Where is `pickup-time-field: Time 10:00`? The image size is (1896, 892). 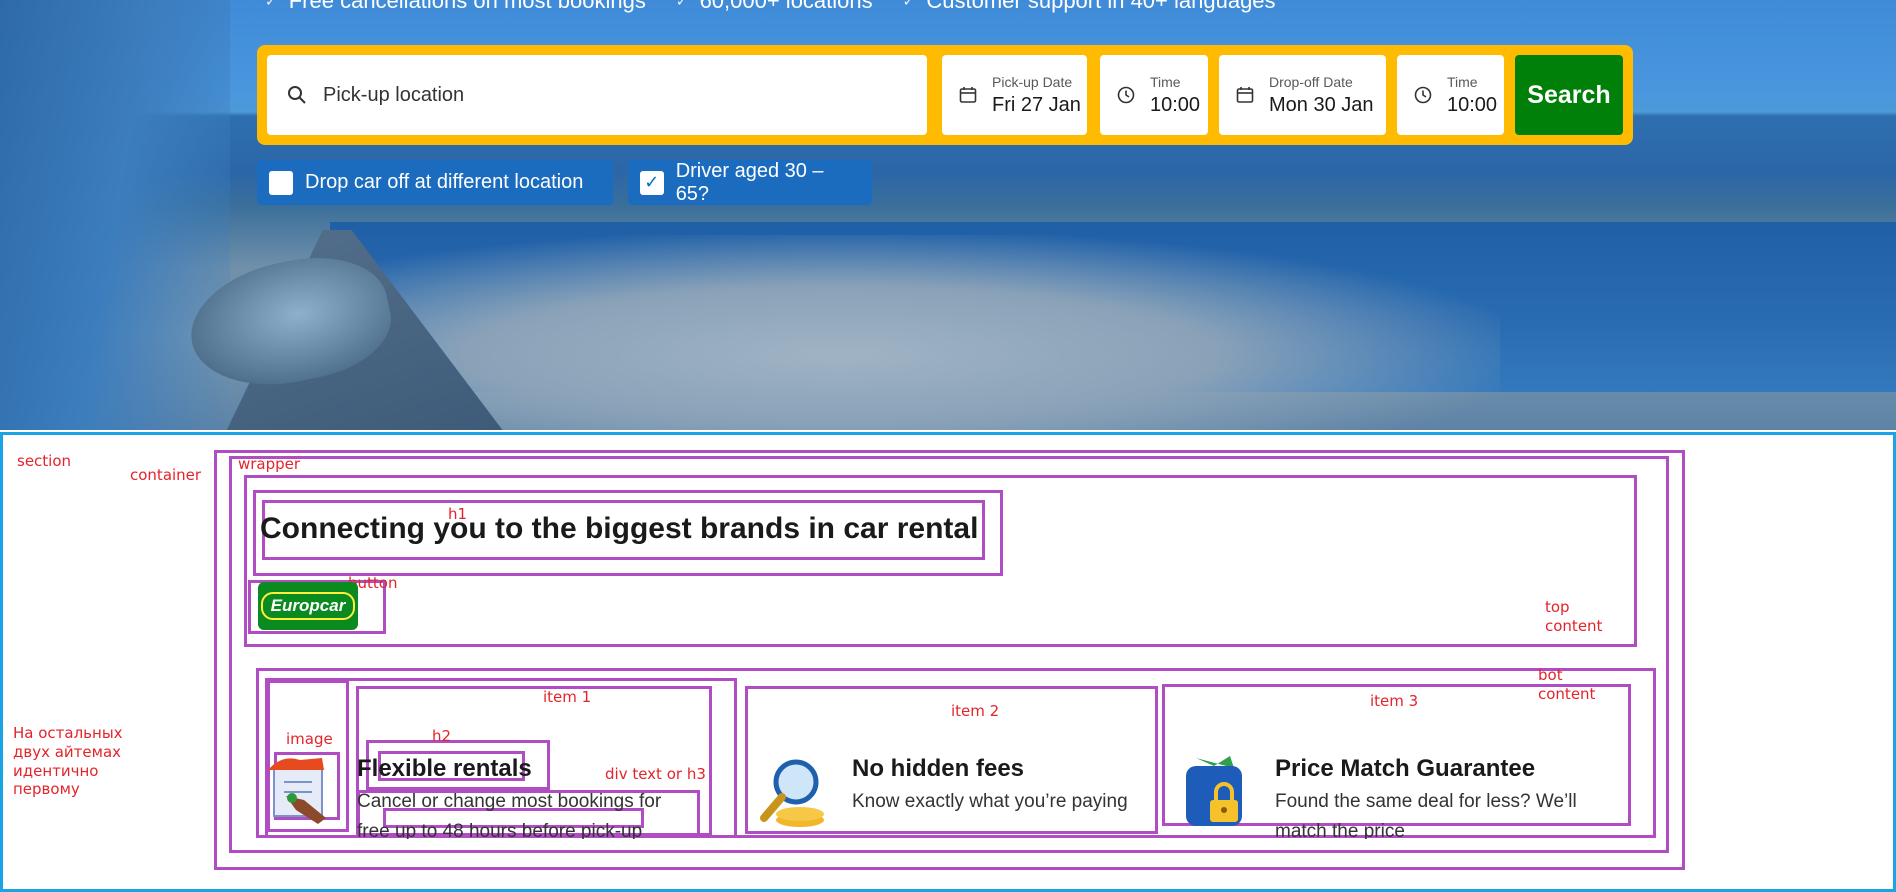
pickup-time-field: Time 10:00 is located at coordinates (1154, 95).